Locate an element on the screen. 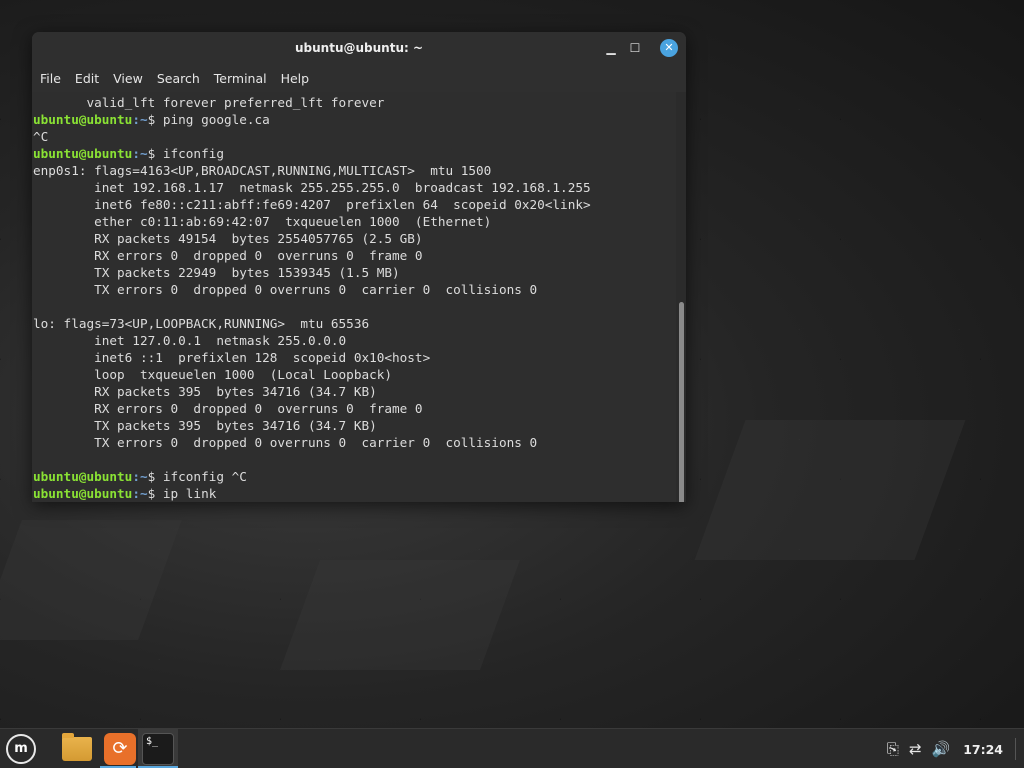  line-text: $ ifconfig is located at coordinates (185, 153).